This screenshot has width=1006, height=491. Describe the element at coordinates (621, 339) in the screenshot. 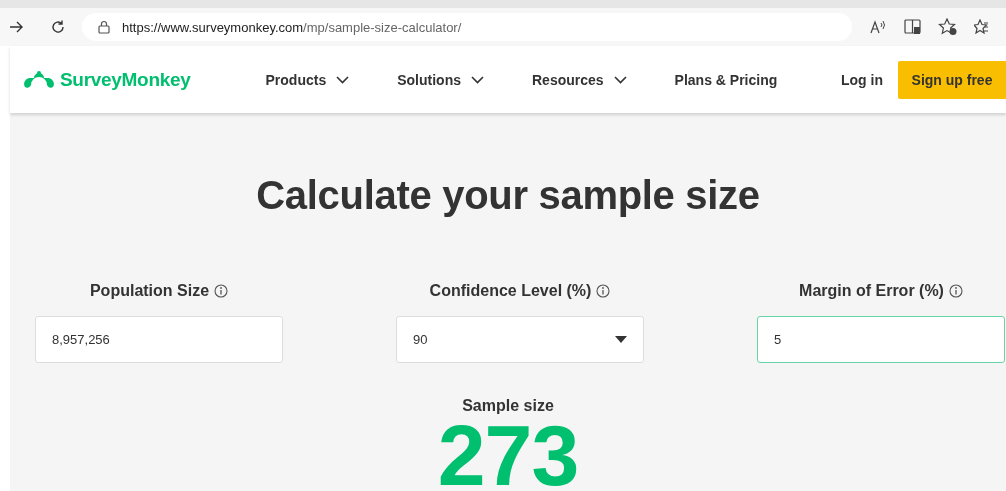

I see `dropdown-triangle-icon` at that location.